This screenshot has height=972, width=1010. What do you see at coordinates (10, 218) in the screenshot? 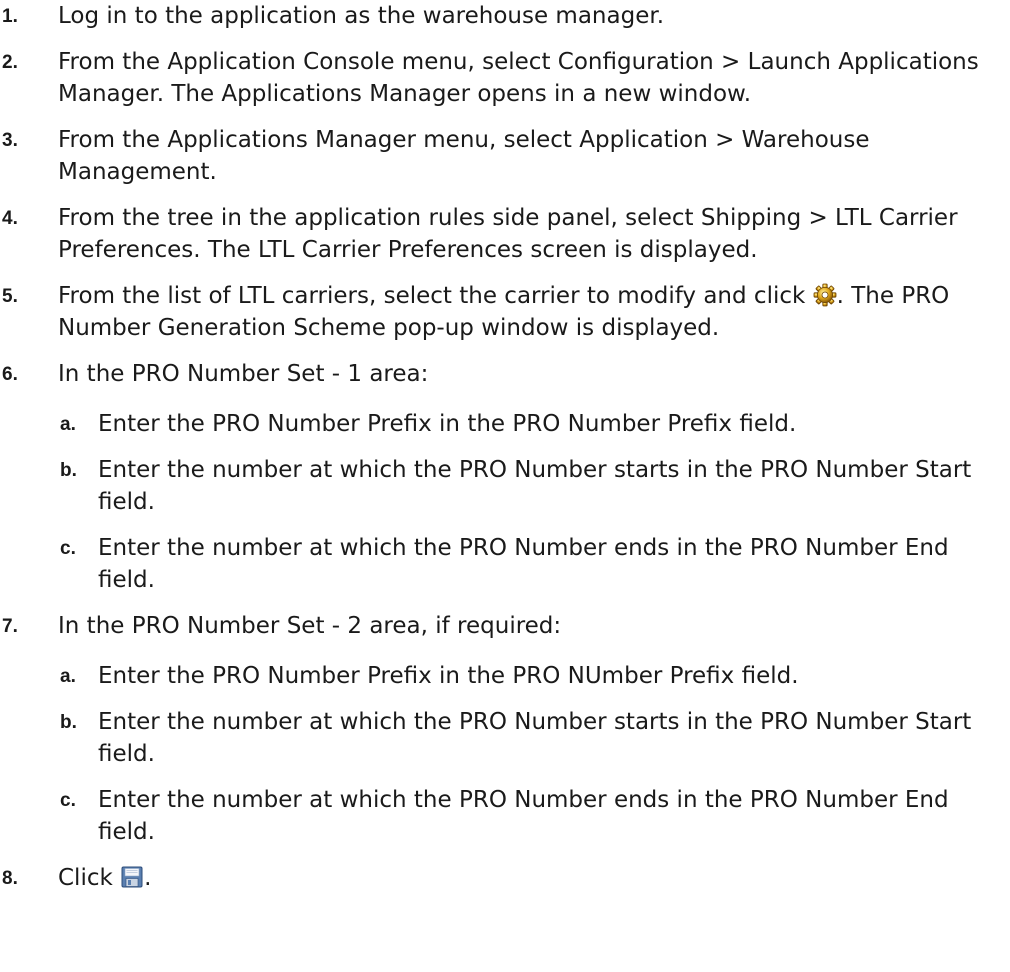
I see `step-number: 4.` at bounding box center [10, 218].